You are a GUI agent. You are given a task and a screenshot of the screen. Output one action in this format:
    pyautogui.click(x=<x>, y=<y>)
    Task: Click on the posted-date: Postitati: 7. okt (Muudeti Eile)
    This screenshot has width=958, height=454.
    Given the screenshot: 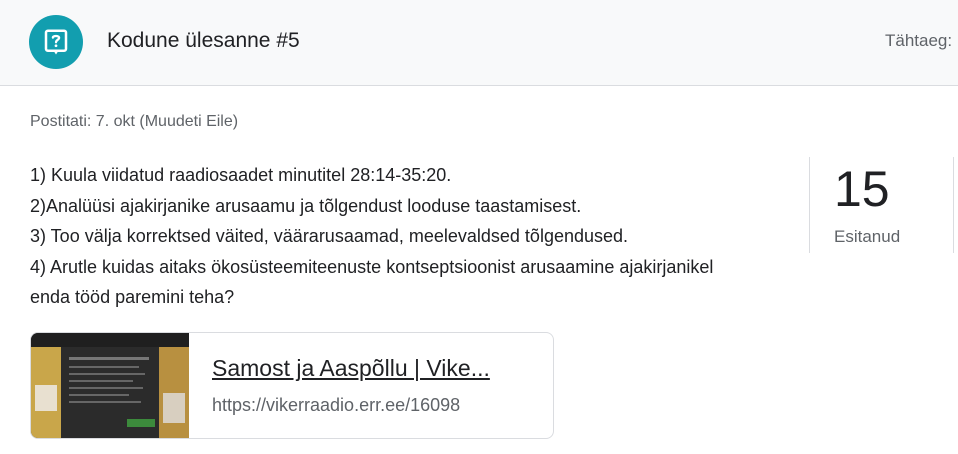 What is the action you would take?
    pyautogui.click(x=134, y=121)
    